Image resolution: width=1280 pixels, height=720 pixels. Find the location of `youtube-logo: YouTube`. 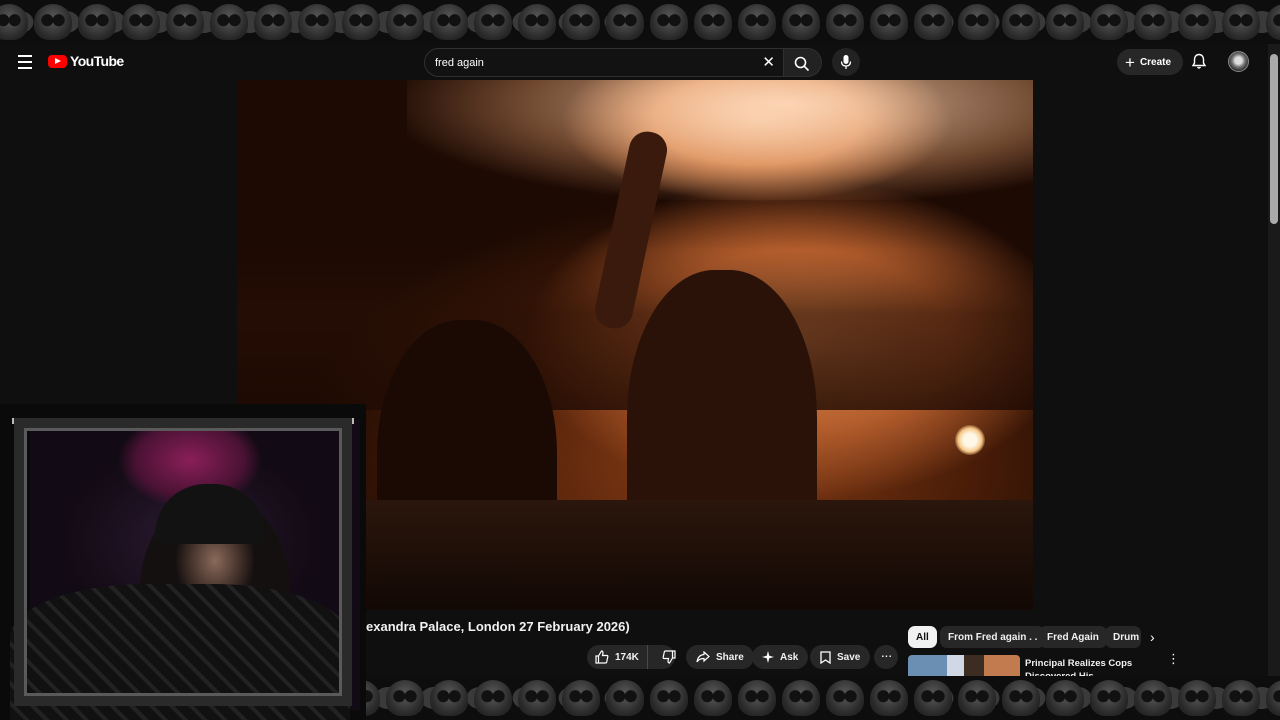

youtube-logo: YouTube is located at coordinates (86, 61).